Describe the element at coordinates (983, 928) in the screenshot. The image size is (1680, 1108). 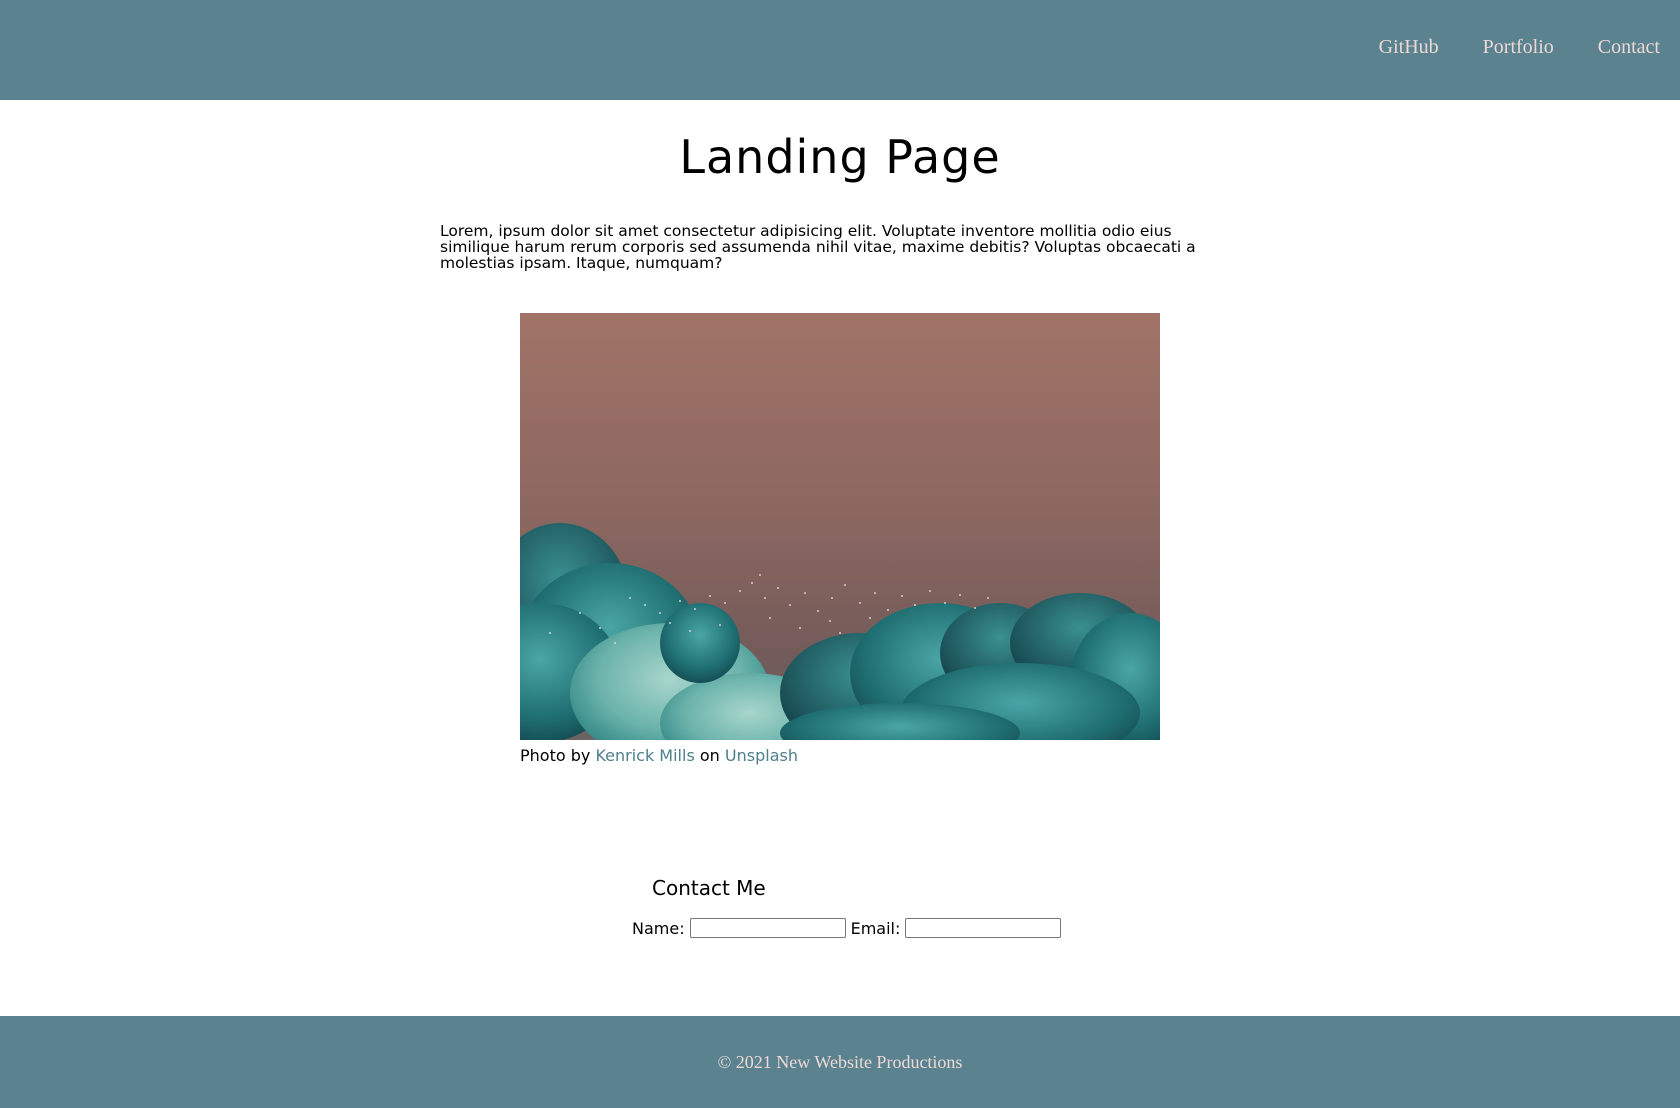
I see `email-input` at that location.